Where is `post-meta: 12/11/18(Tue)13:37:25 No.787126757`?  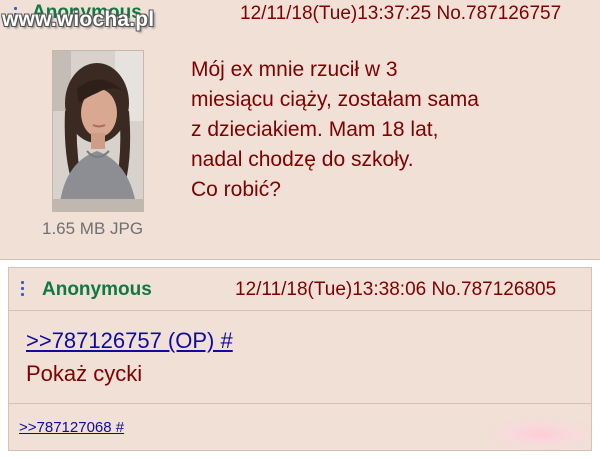 post-meta: 12/11/18(Tue)13:37:25 No.787126757 is located at coordinates (400, 14).